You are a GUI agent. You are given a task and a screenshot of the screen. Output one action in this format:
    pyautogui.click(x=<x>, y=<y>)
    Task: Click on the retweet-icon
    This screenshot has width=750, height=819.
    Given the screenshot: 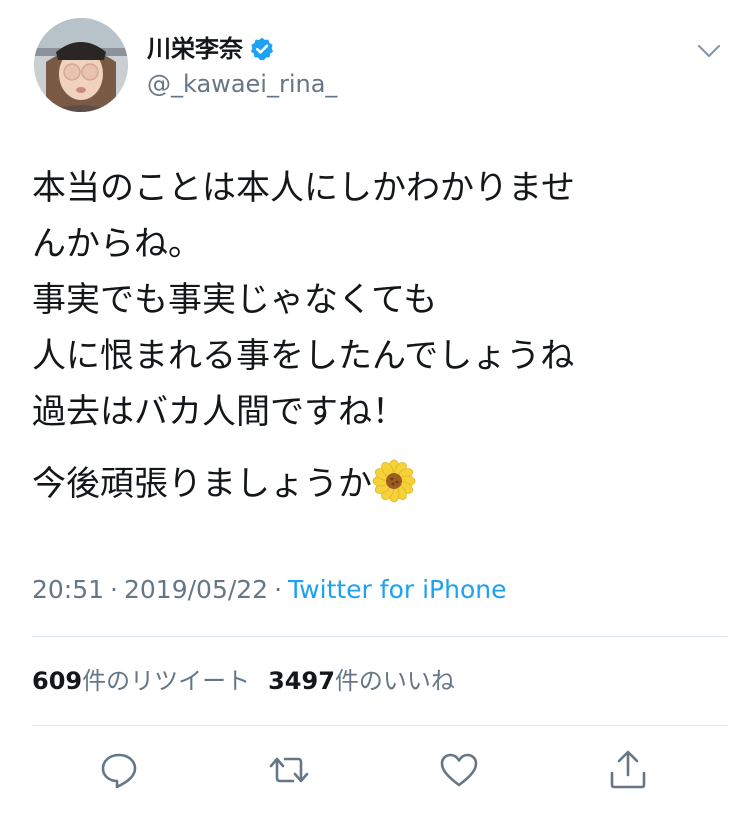 What is the action you would take?
    pyautogui.click(x=289, y=770)
    